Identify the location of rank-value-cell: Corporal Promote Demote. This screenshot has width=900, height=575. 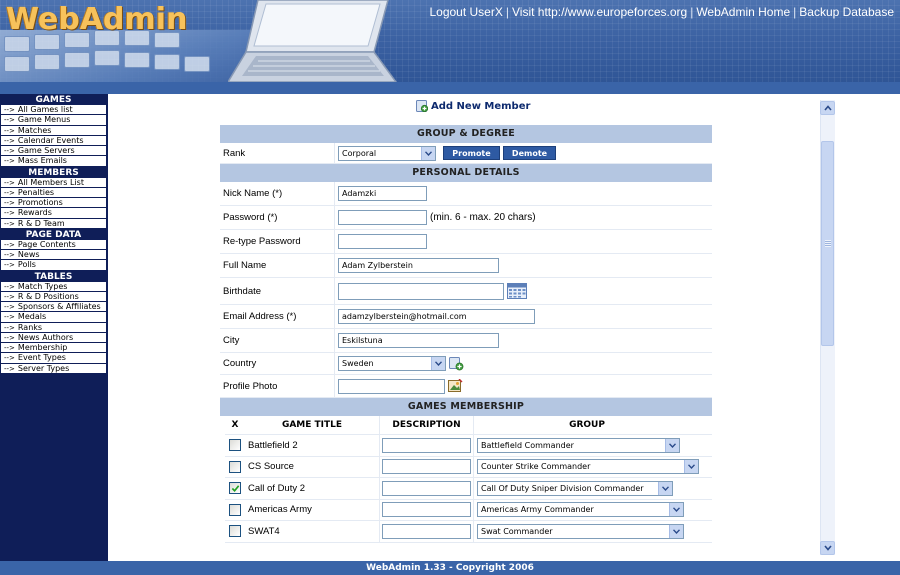
(523, 153).